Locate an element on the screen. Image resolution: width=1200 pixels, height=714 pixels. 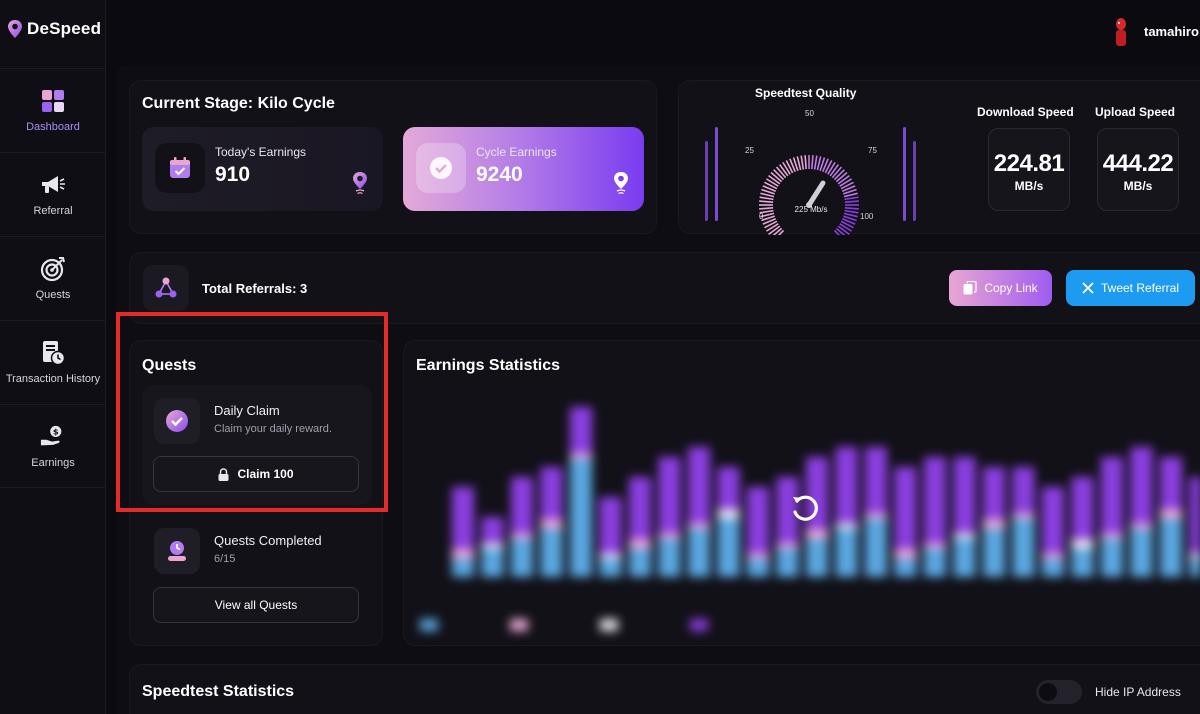
target-icon is located at coordinates (53, 269).